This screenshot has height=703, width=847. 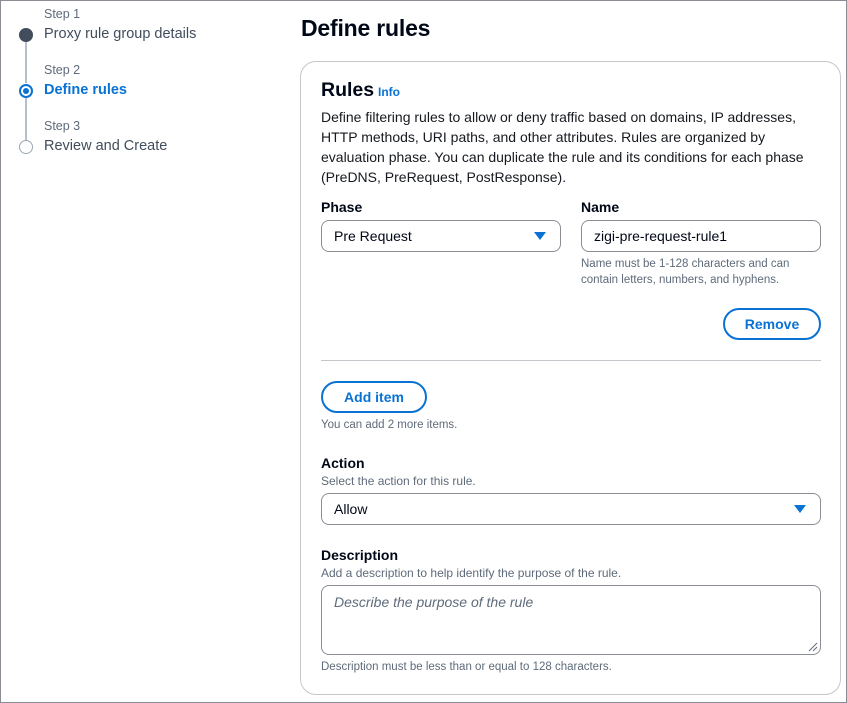 What do you see at coordinates (813, 647) in the screenshot?
I see `resize-handle-icon` at bounding box center [813, 647].